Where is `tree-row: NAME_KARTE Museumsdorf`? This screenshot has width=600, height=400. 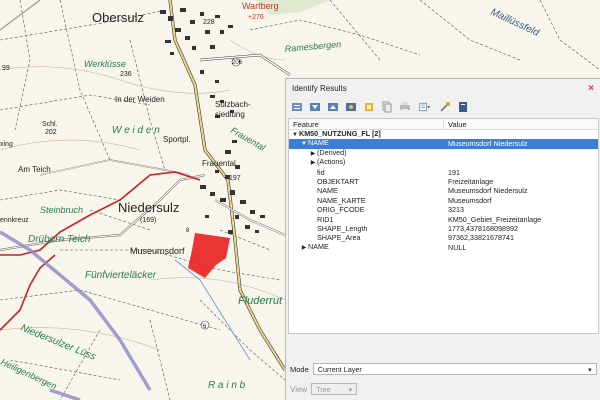 tree-row: NAME_KARTE Museumsdorf is located at coordinates (443, 200).